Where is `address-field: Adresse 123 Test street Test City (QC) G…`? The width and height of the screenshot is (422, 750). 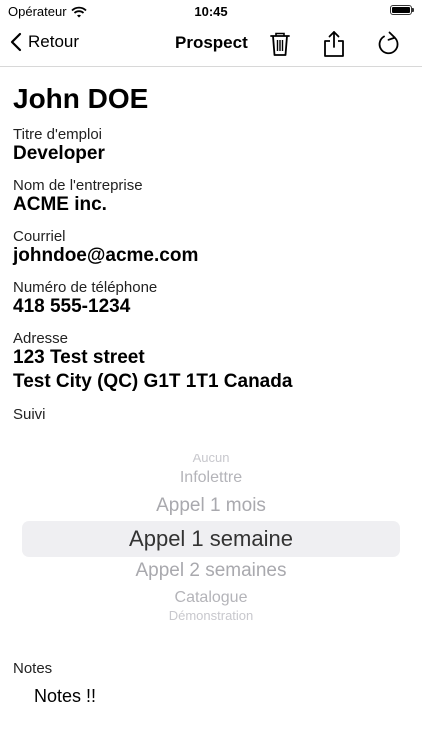 address-field: Adresse 123 Test street Test City (QC) G… is located at coordinates (211, 361).